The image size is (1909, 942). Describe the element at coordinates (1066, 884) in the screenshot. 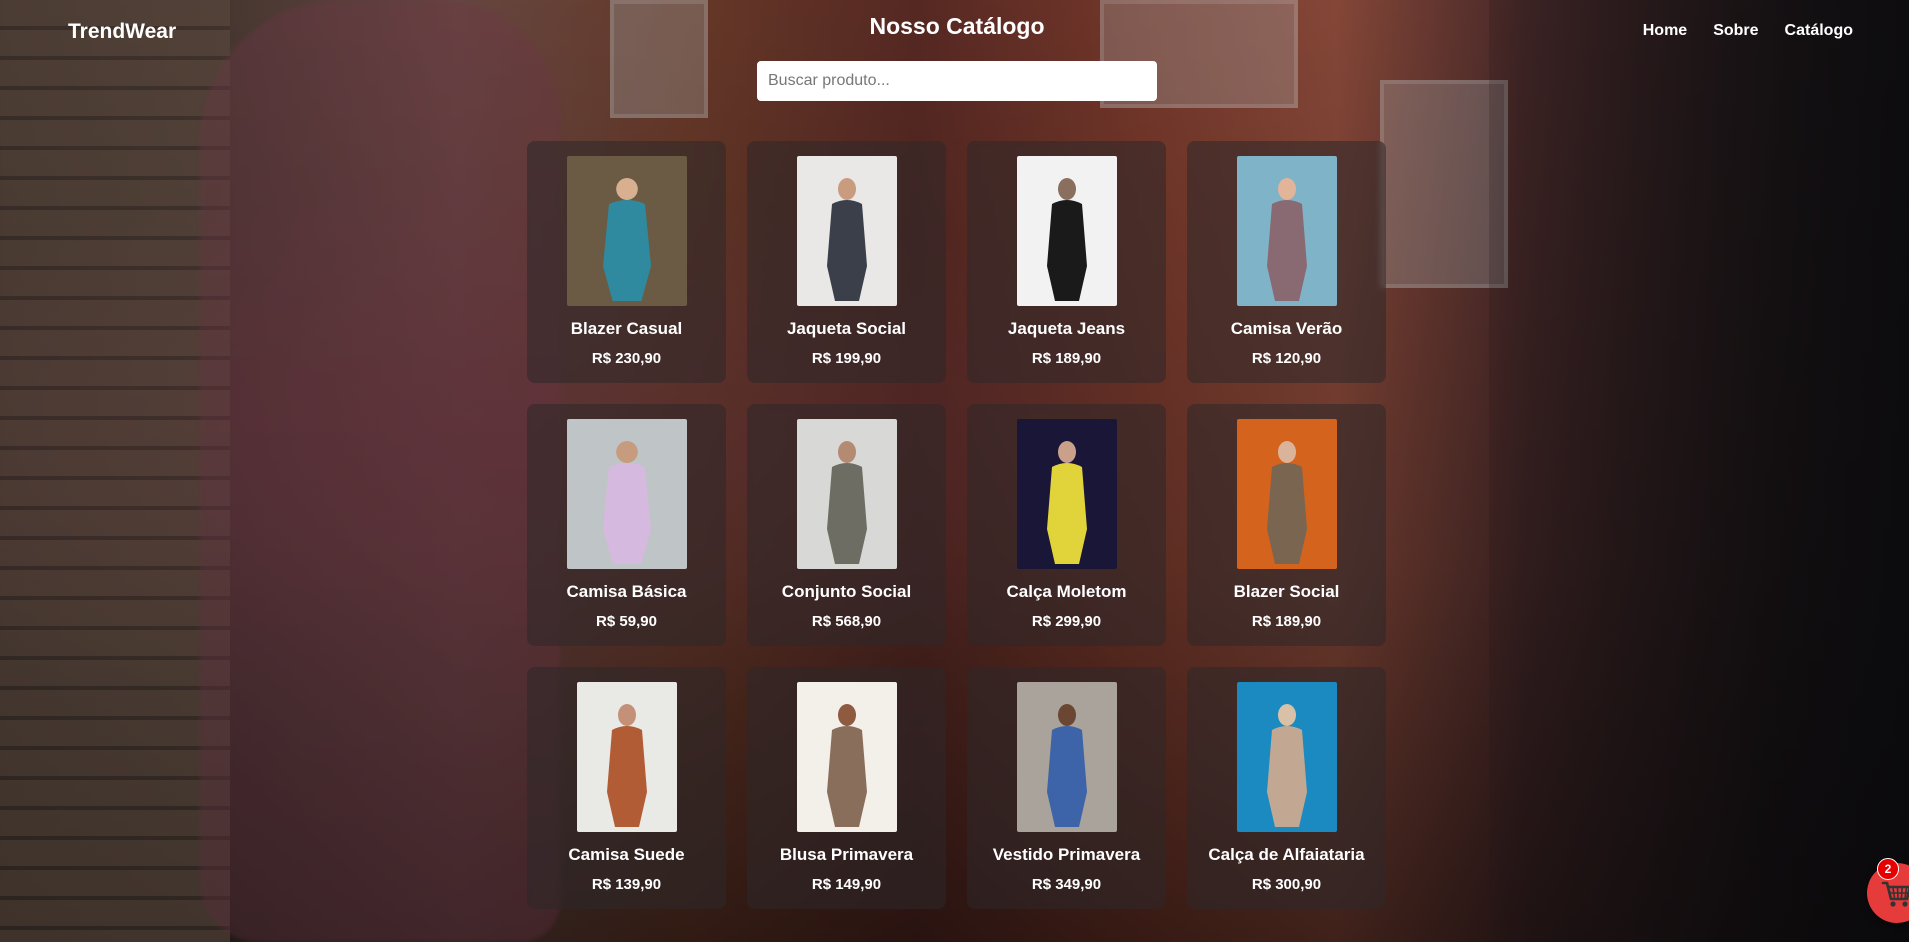

I see `product-price: R$ 349,90` at that location.